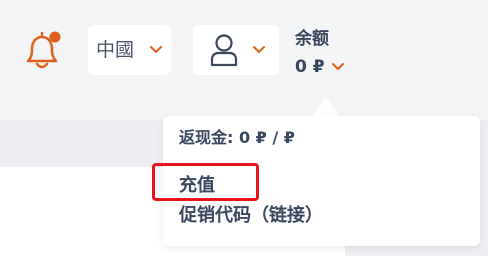 This screenshot has height=256, width=488. Describe the element at coordinates (197, 186) in the screenshot. I see `top-up-link: 充值` at that location.